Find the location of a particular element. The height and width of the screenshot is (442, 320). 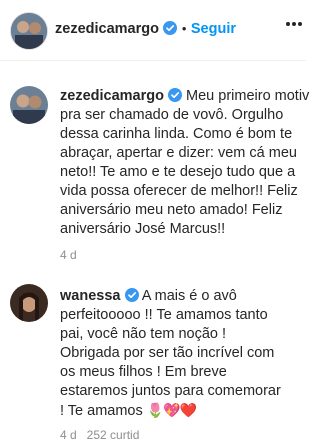

wanessa-text-line: perfeitooooo !! Te amamos tanto is located at coordinates (164, 315).